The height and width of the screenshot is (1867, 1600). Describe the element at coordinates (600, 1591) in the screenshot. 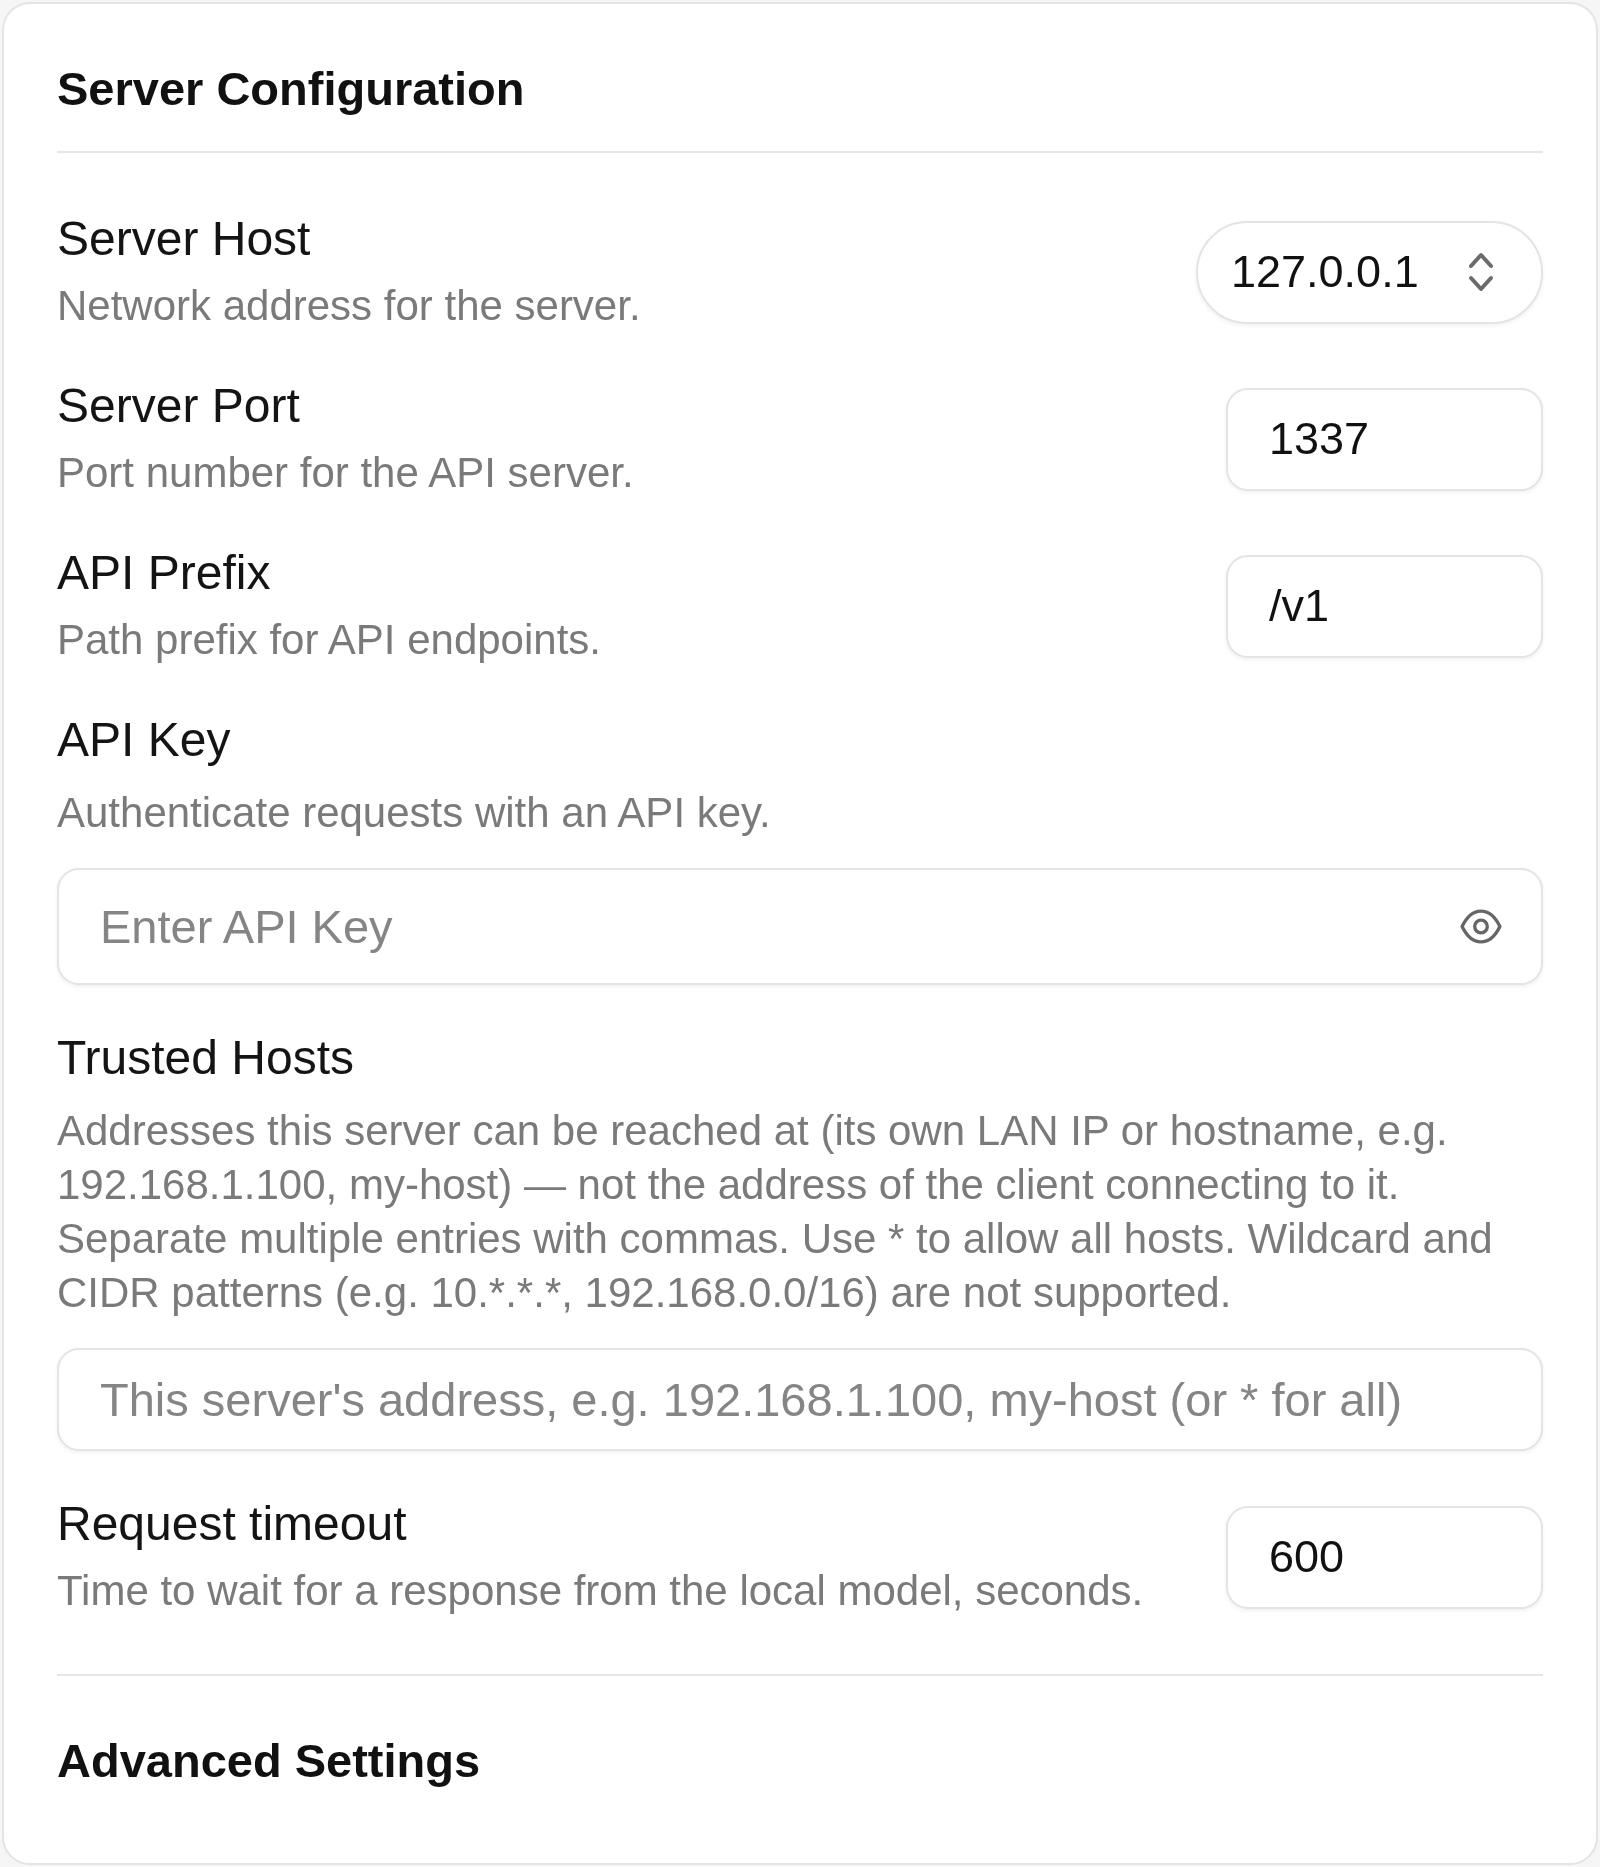

I see `setting-description: Time to wait for a response from the local model, seconds.` at that location.